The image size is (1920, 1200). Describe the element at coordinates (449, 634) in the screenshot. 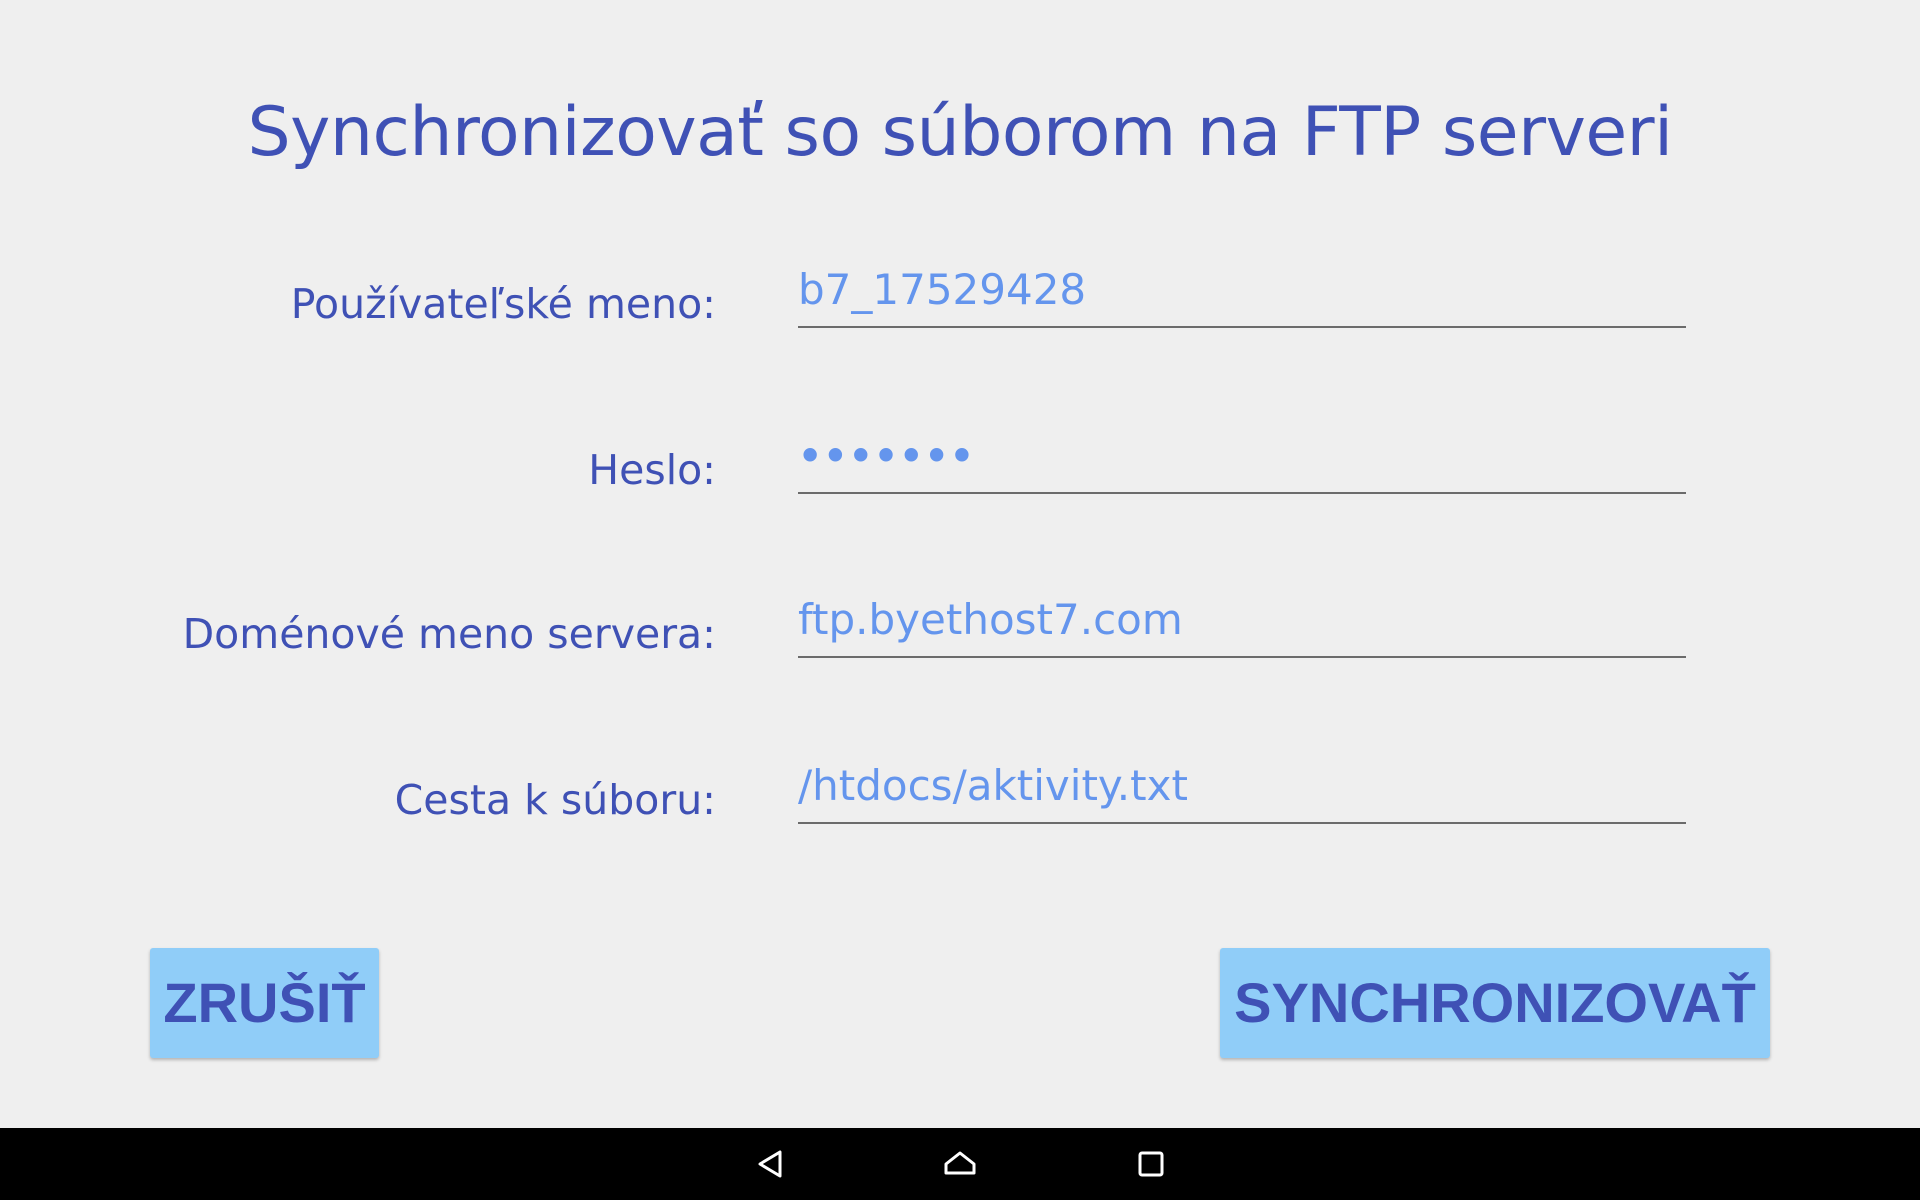

I see `server-label: Doménové meno servera:` at that location.